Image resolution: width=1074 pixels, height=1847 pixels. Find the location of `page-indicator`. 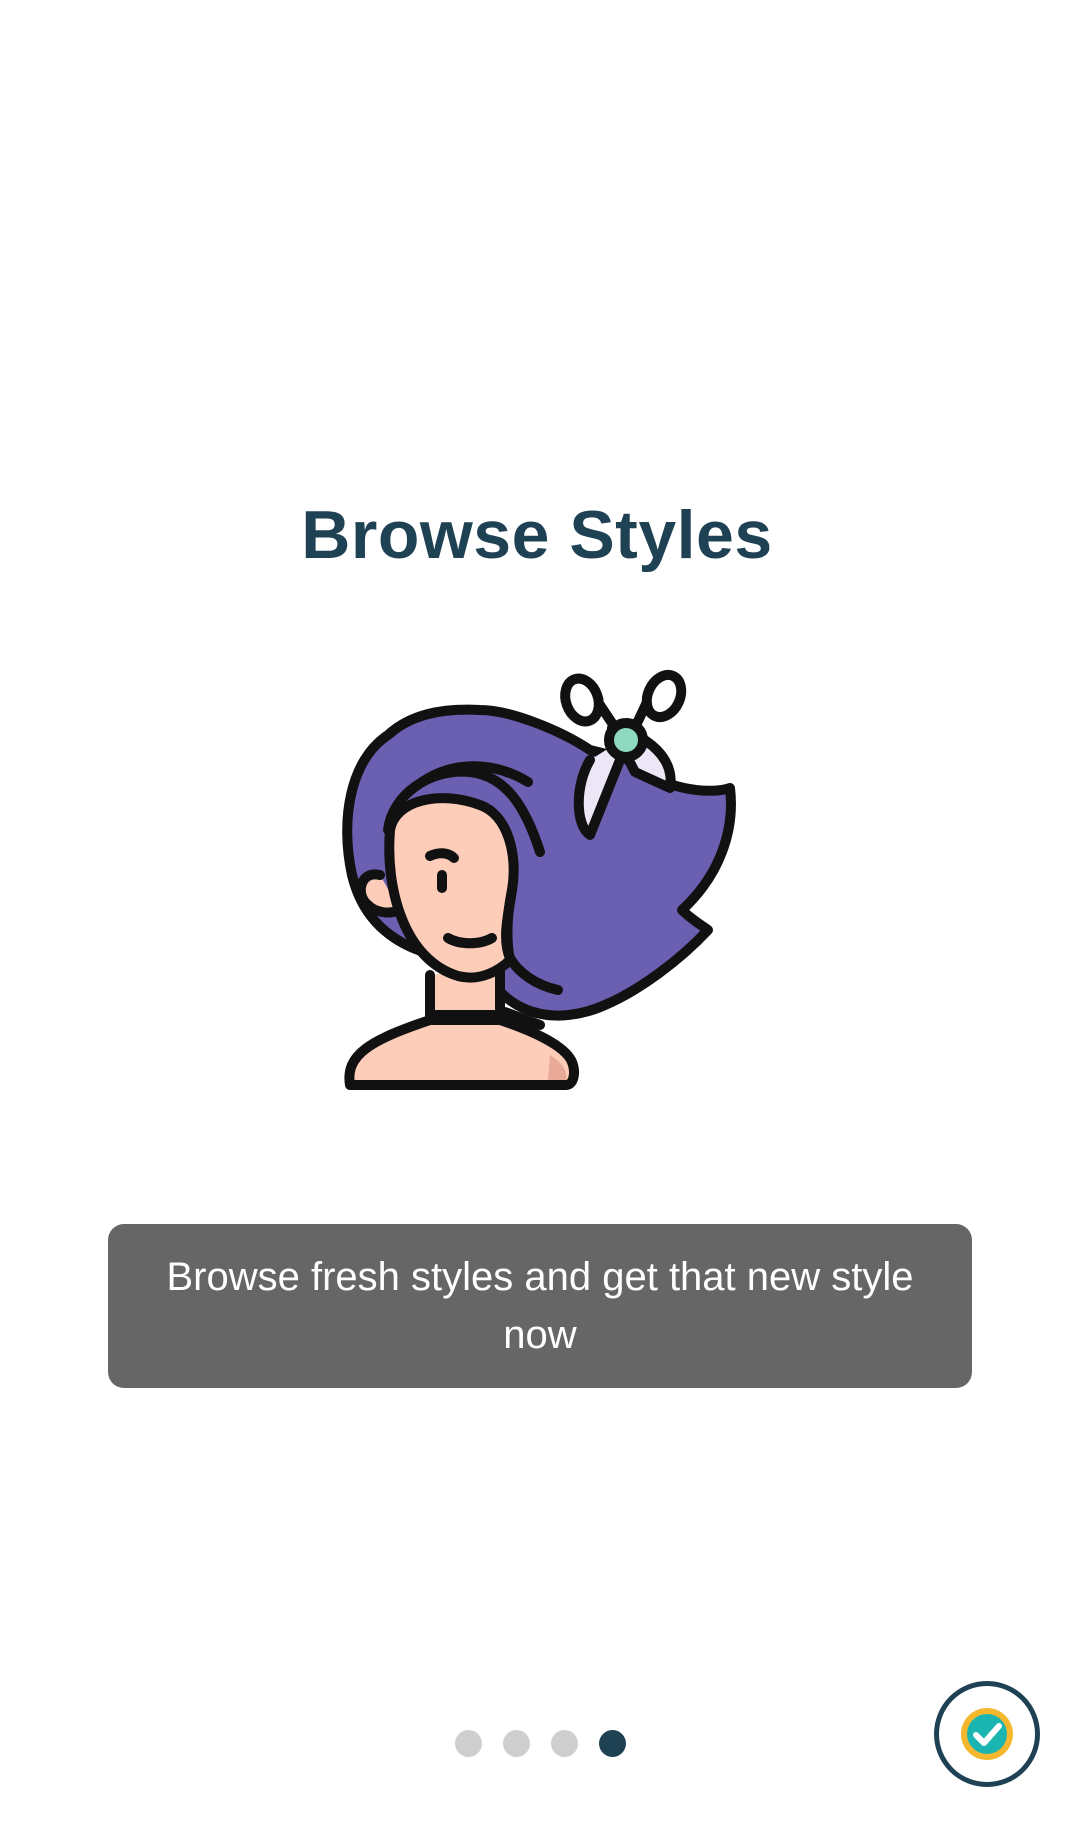

page-indicator is located at coordinates (540, 1743).